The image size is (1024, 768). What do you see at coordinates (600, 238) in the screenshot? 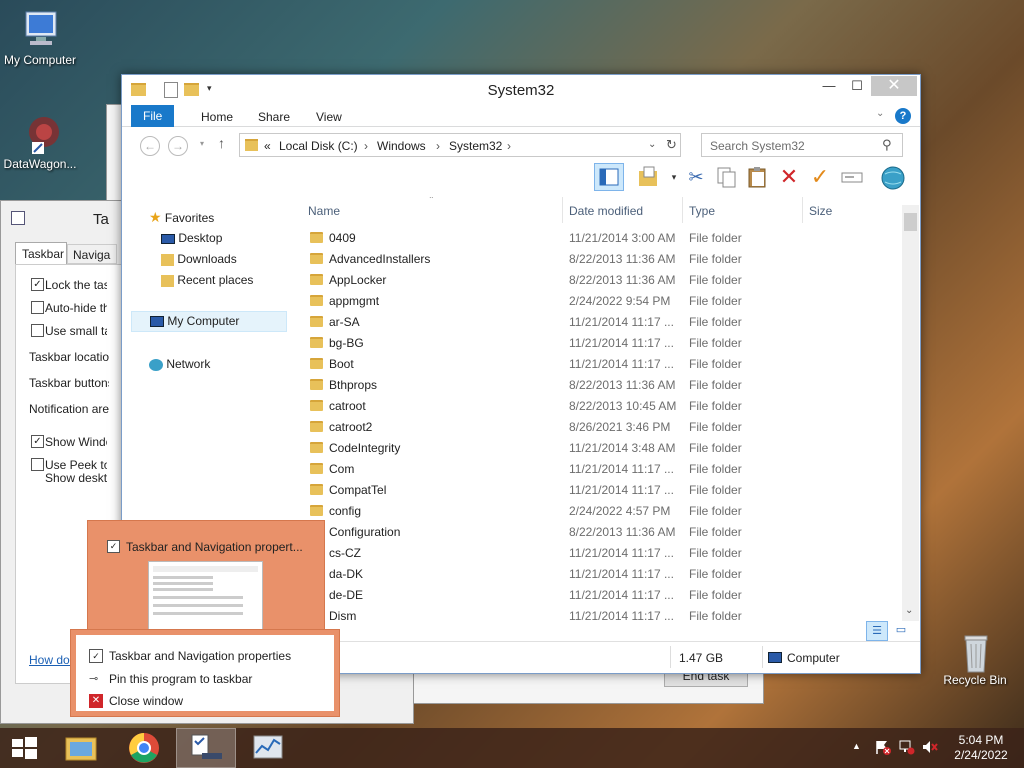
I see `file-row: 0409 11/21/2014 3:00 AM File folder` at bounding box center [600, 238].